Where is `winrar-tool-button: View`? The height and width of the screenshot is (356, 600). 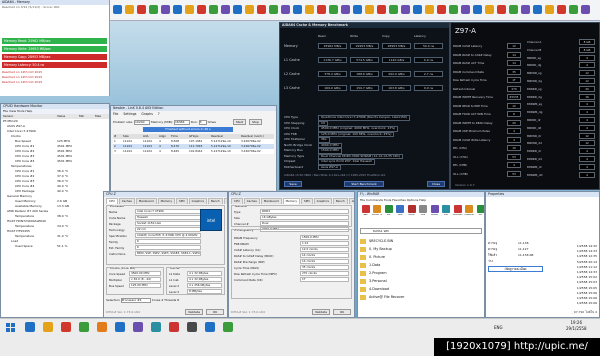 winrar-tool-button: View is located at coordinates (400, 214).